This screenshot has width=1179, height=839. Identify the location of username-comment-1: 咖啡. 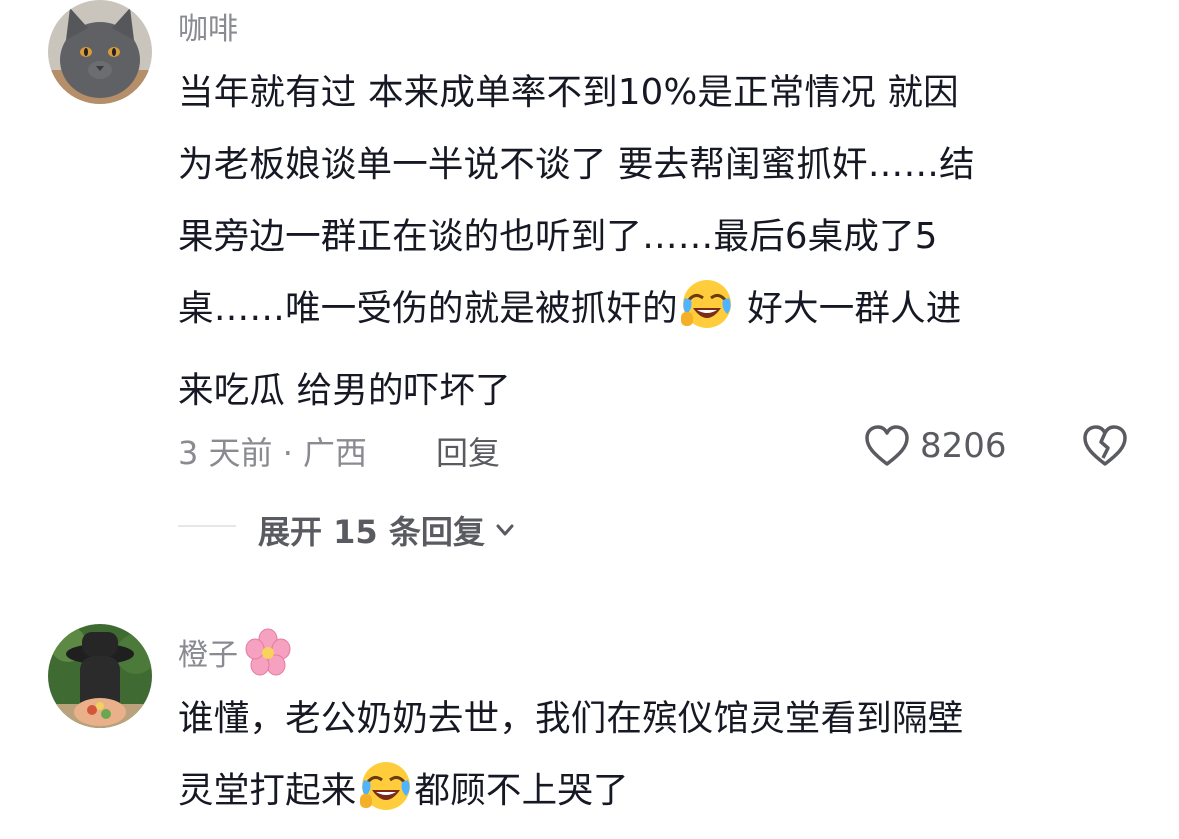
(208, 26).